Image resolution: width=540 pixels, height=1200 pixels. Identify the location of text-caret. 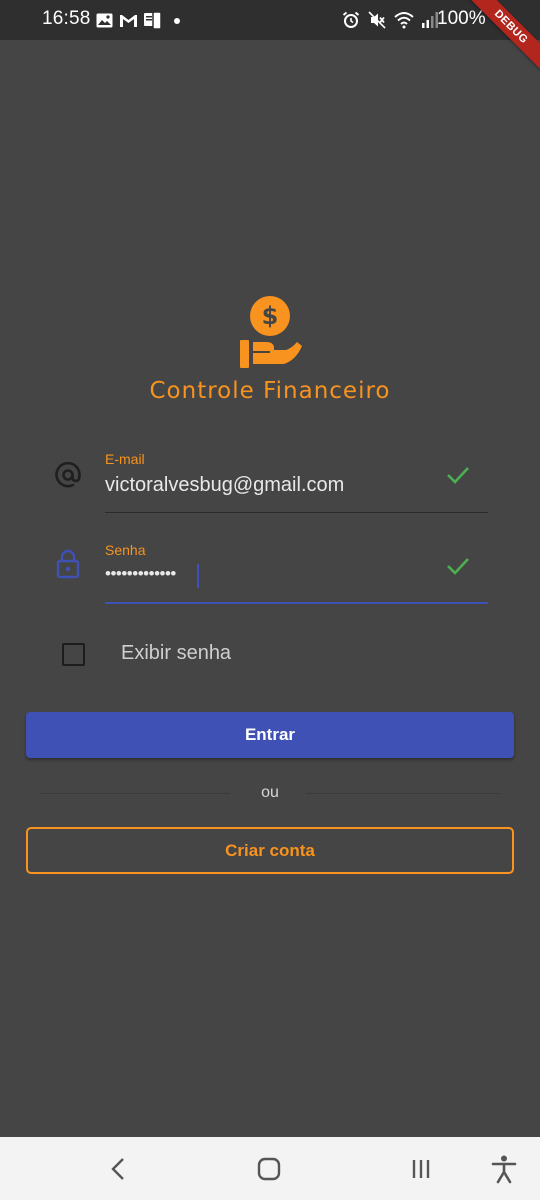
(198, 576).